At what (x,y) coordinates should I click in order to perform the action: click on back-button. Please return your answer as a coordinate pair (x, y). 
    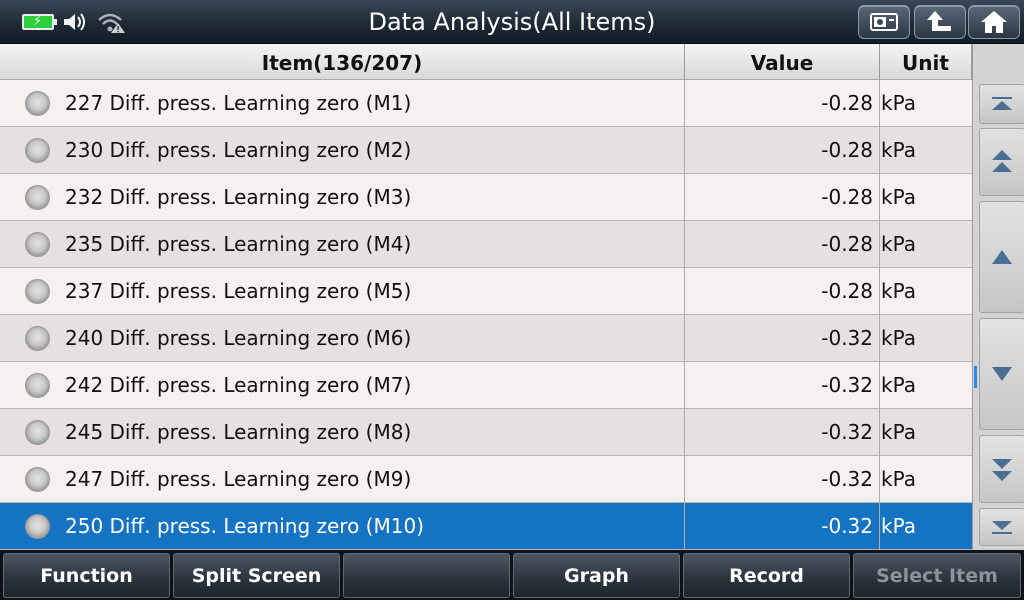
    Looking at the image, I should click on (940, 22).